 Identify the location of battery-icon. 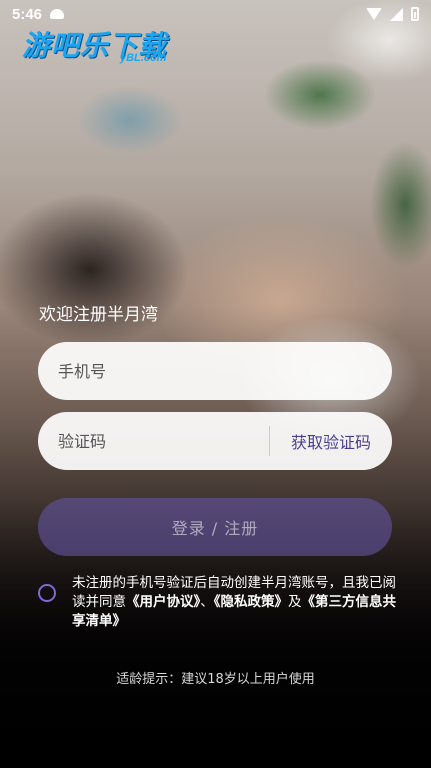
(415, 14).